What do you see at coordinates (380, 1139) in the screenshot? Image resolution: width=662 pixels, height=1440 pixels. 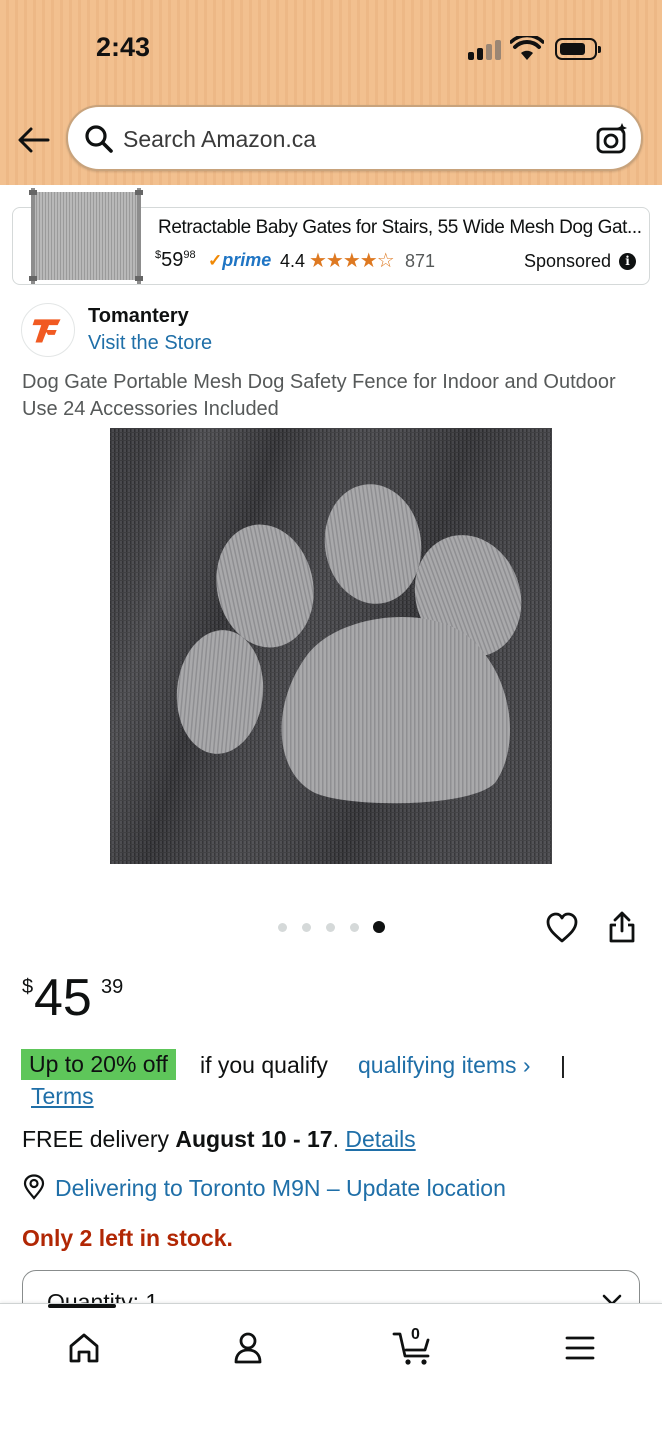 I see `delivery-details-link: Details` at bounding box center [380, 1139].